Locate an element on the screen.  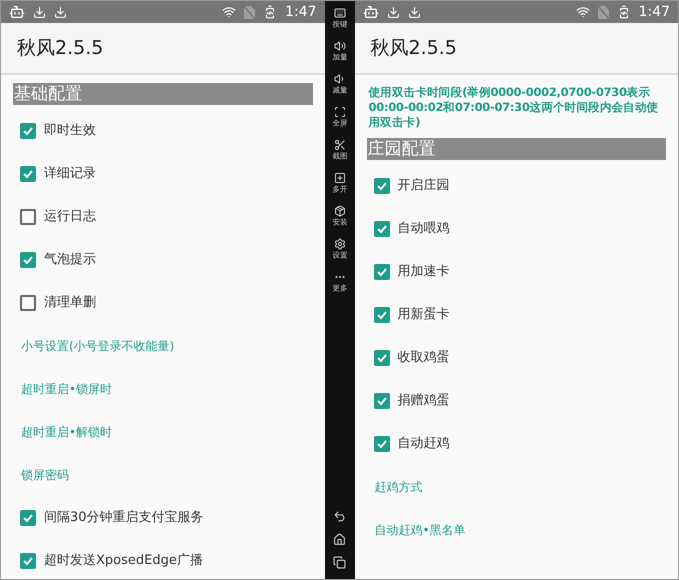
section-header: 基础配置 is located at coordinates (162, 94).